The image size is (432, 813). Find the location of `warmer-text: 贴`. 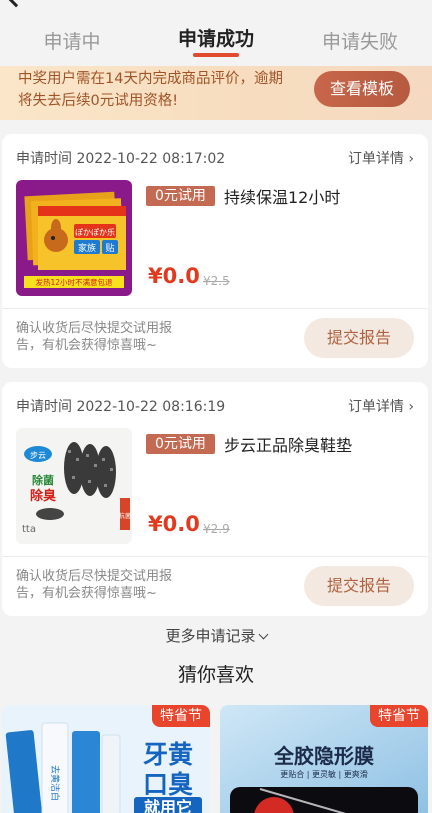

warmer-text: 贴 is located at coordinates (109, 248).